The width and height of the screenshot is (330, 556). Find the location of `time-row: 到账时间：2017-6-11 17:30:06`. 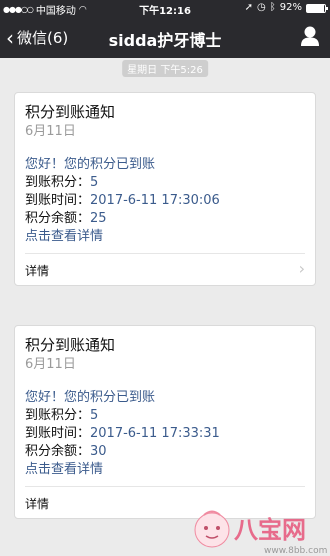

time-row: 到账时间：2017-6-11 17:30:06 is located at coordinates (165, 201).